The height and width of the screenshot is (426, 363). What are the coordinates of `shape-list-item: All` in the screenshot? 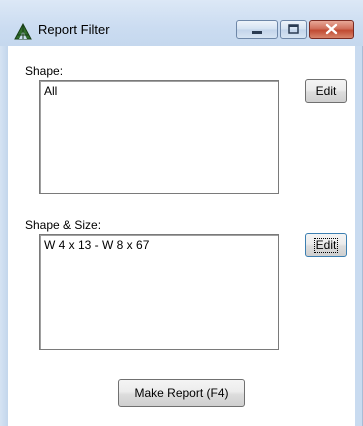 It's located at (50, 91).